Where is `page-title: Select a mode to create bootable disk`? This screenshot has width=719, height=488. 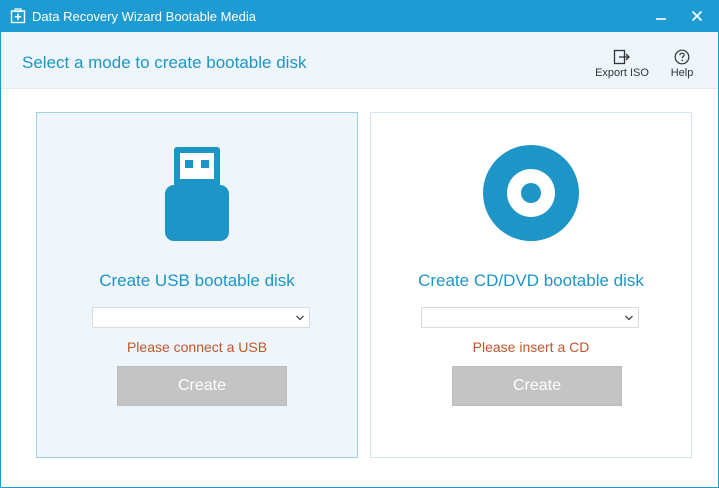
page-title: Select a mode to create bootable disk is located at coordinates (164, 62).